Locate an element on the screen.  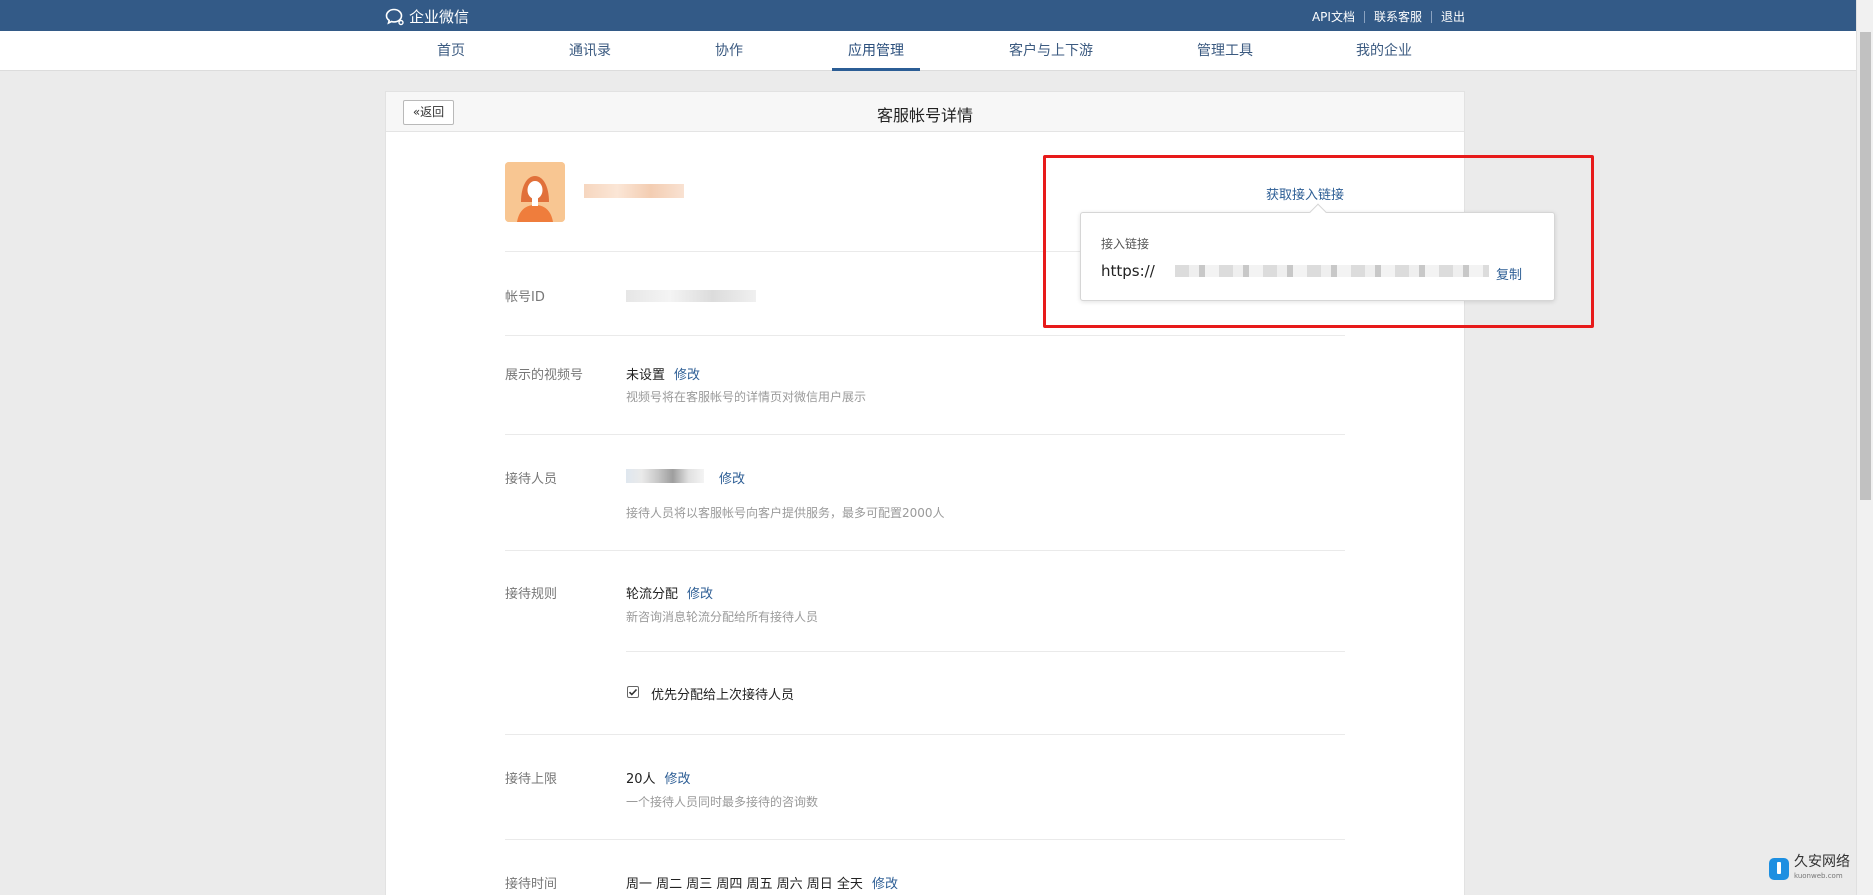
wecom-logo-icon is located at coordinates (394, 16).